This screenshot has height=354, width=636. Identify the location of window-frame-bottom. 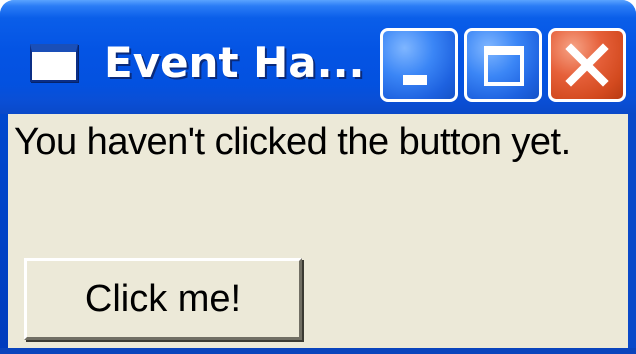
(318, 351).